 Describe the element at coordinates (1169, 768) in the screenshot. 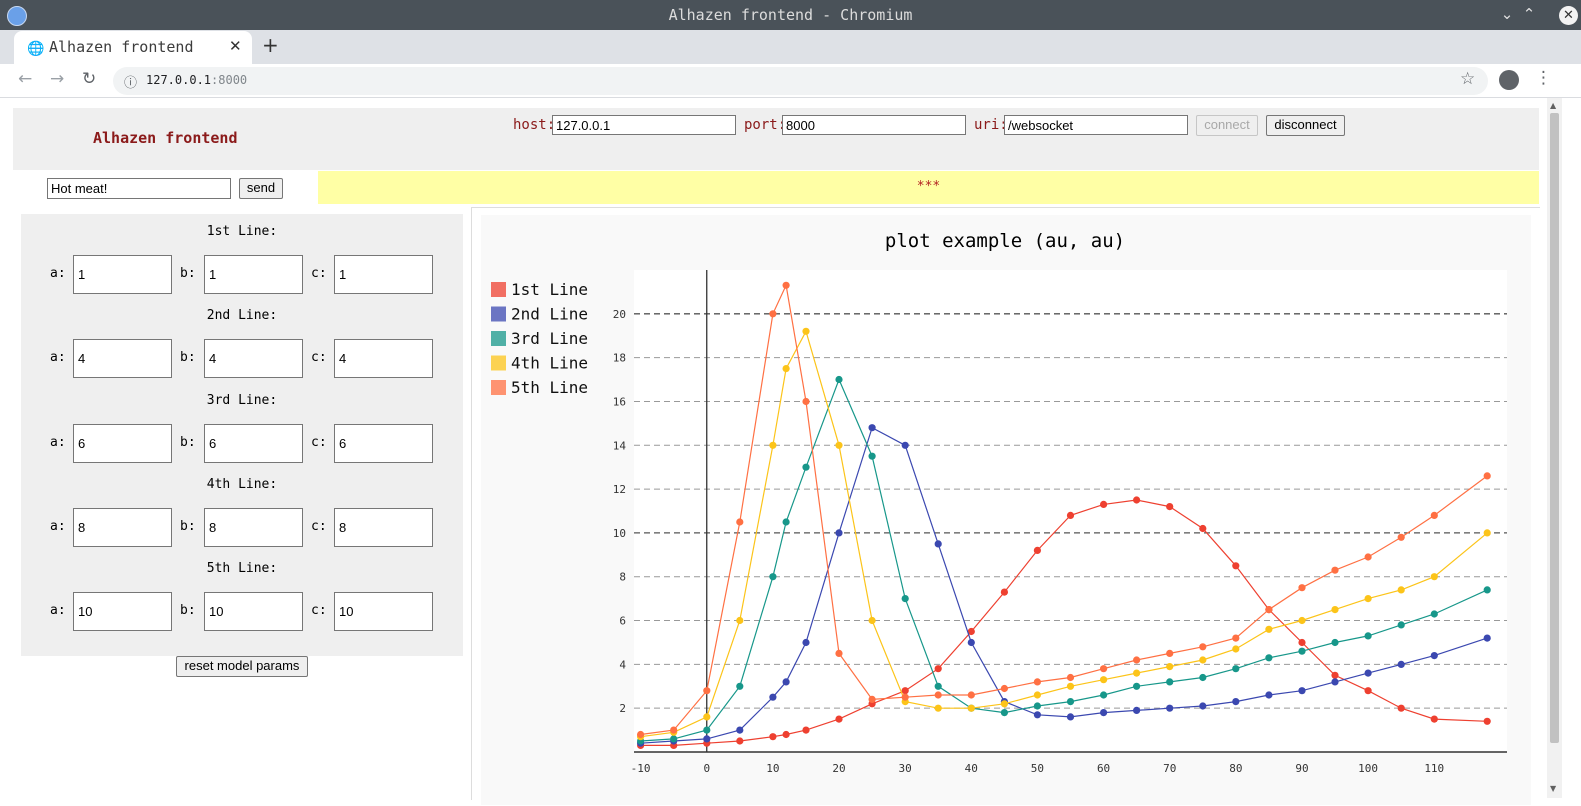

I see `x-tick-label: 70` at that location.